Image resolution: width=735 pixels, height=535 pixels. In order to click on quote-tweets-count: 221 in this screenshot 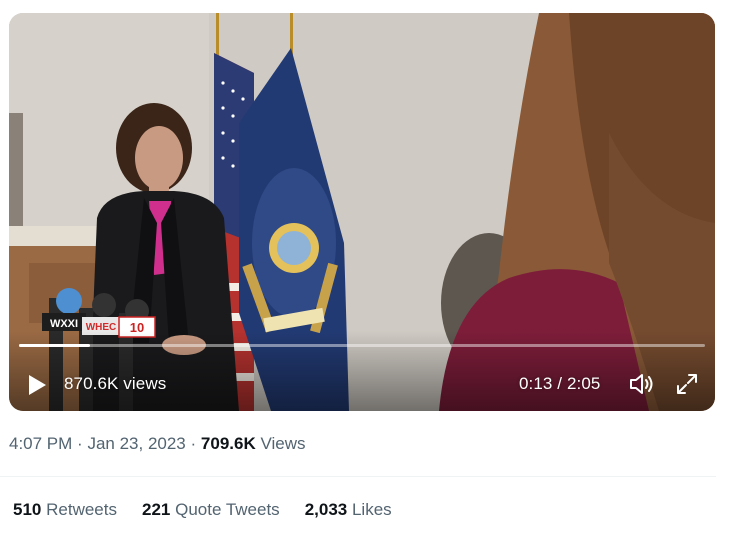, I will do `click(156, 509)`.